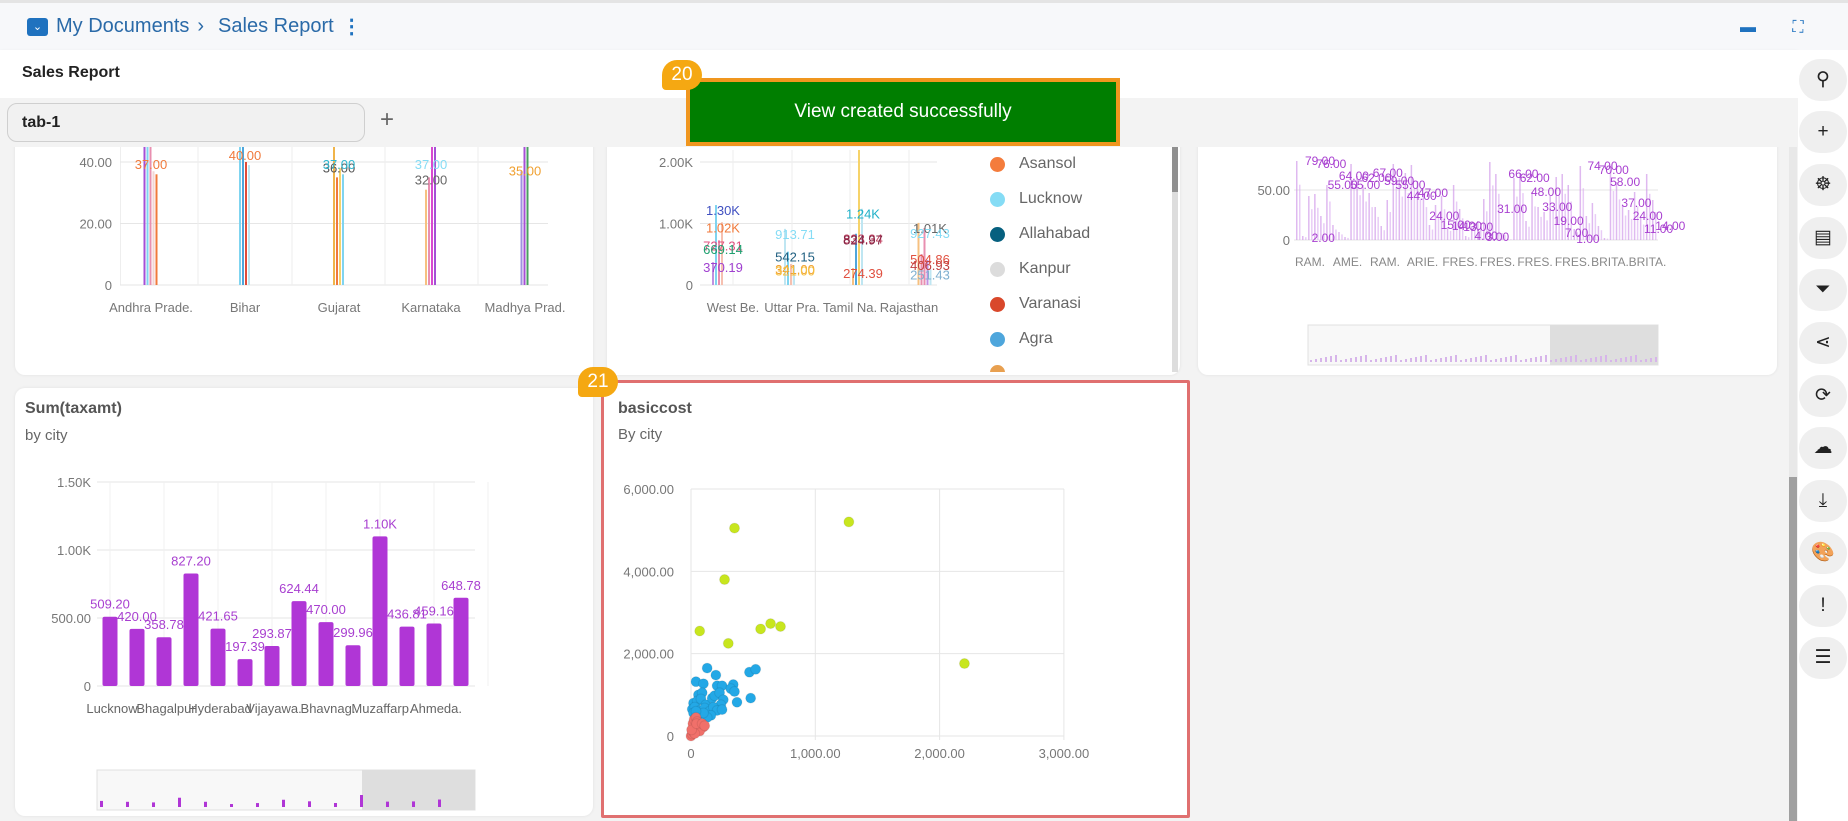 The image size is (1848, 821). Describe the element at coordinates (1793, 649) in the screenshot. I see `page-scrollbar-thumb` at that location.